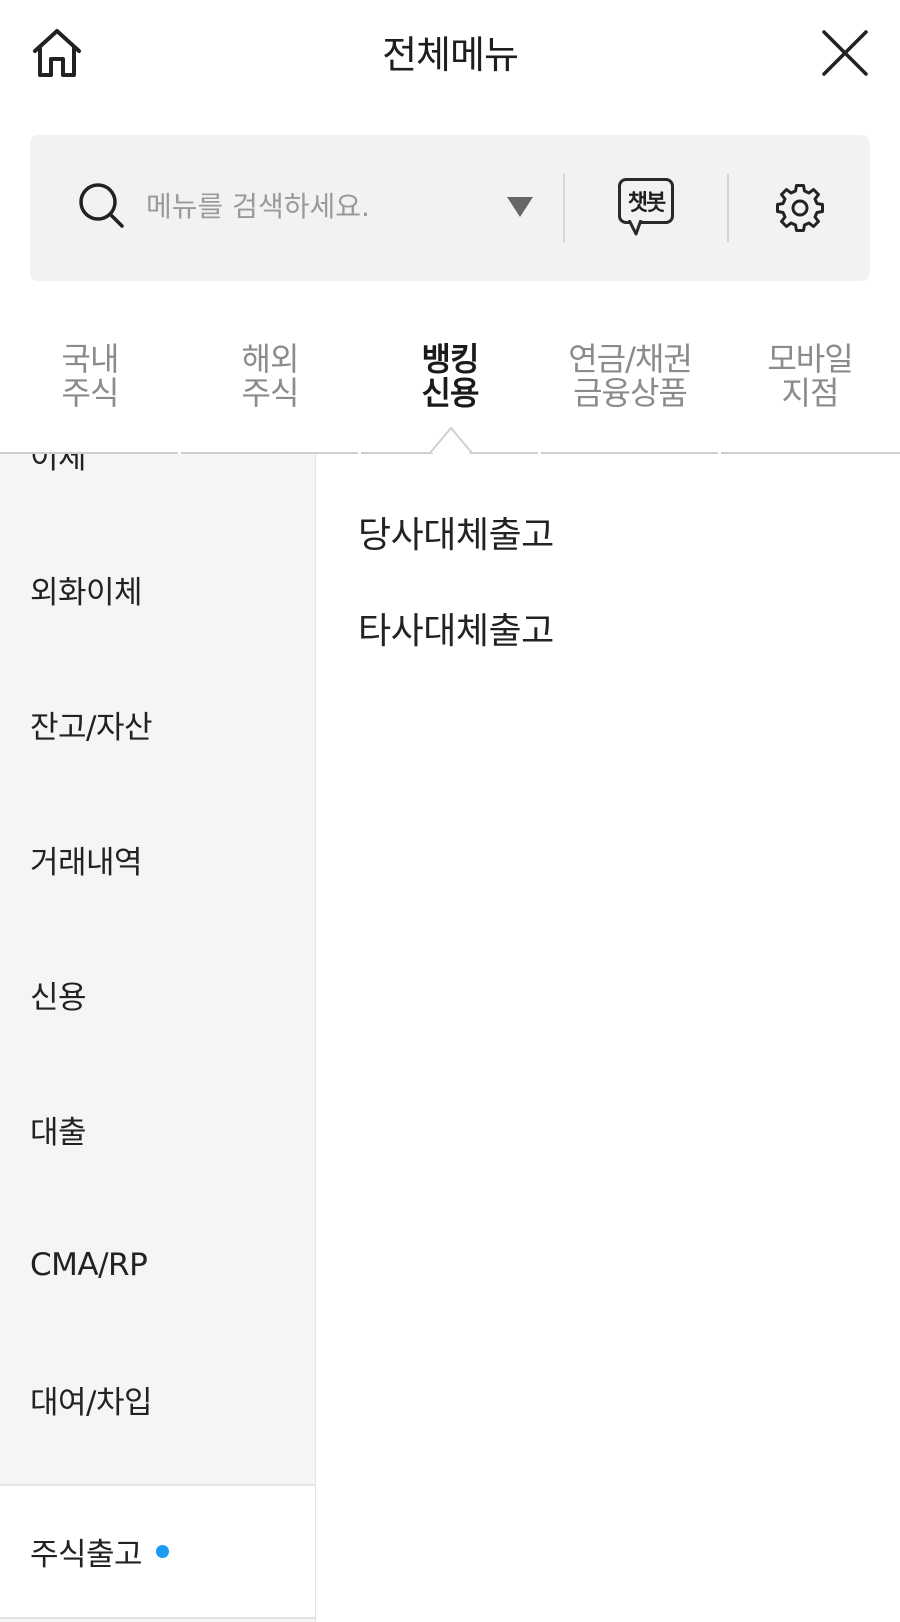 Image resolution: width=900 pixels, height=1622 pixels. I want to click on tab-mobile-branch: 모바일 지점, so click(810, 376).